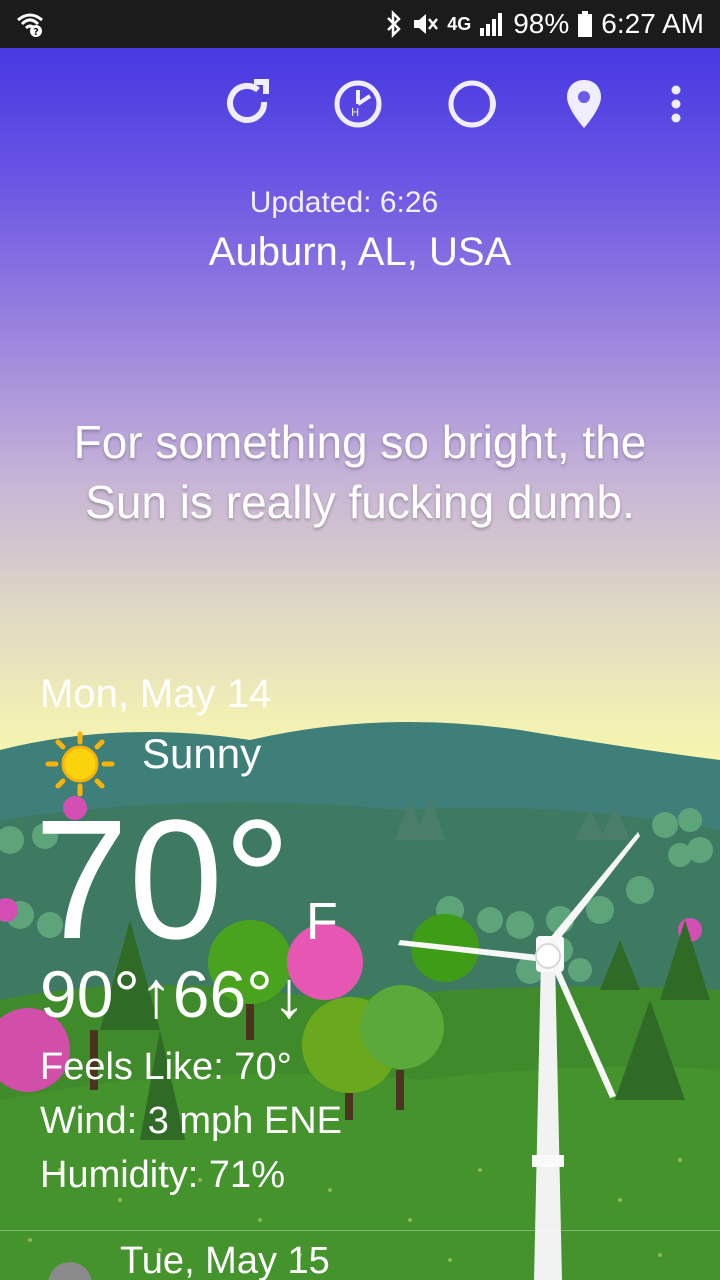  I want to click on 4g-icon: 4G, so click(459, 24).